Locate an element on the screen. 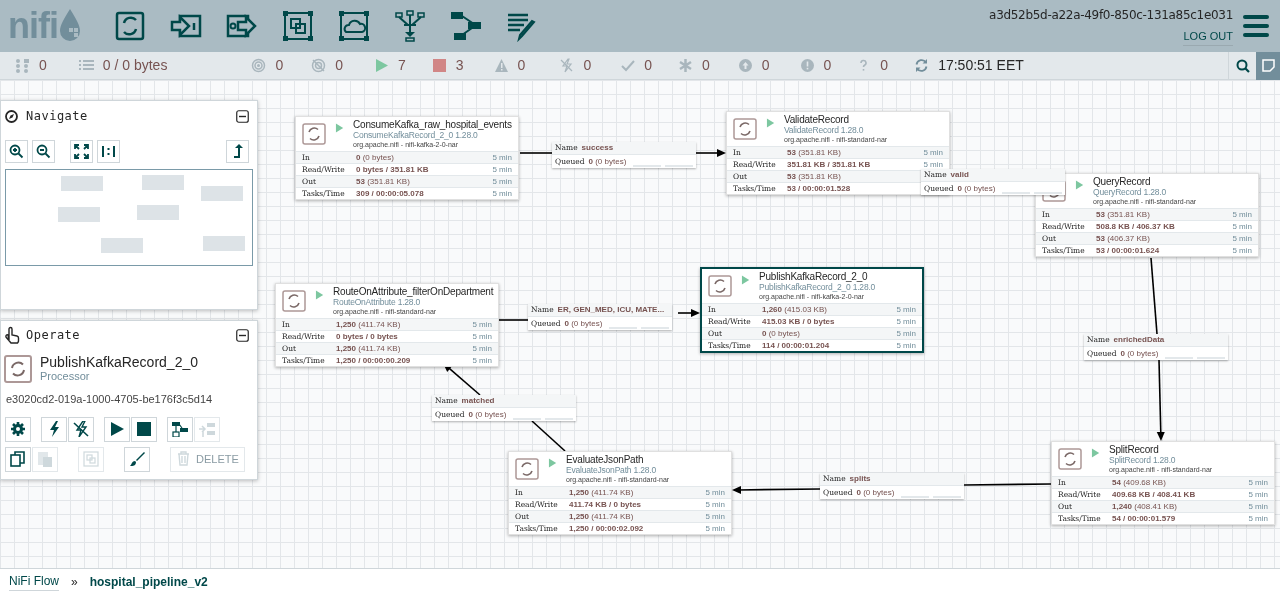 Image resolution: width=1280 pixels, height=594 pixels. trash-icon is located at coordinates (184, 459).